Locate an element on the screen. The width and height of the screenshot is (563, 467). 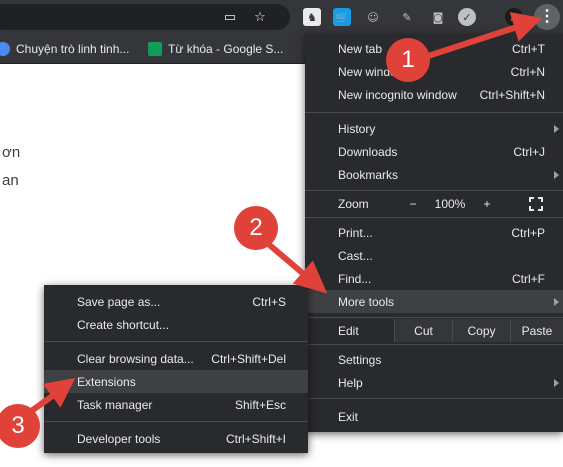
step-2-badge: 2 is located at coordinates (256, 228).